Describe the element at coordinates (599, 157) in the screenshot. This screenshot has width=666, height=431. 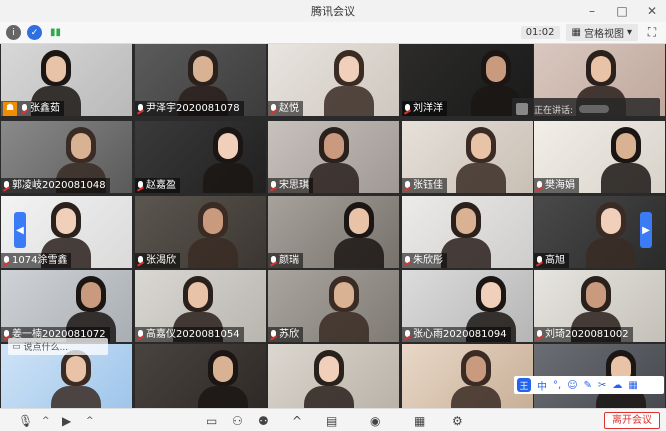
I see `participant-tile: 樊海娟` at that location.